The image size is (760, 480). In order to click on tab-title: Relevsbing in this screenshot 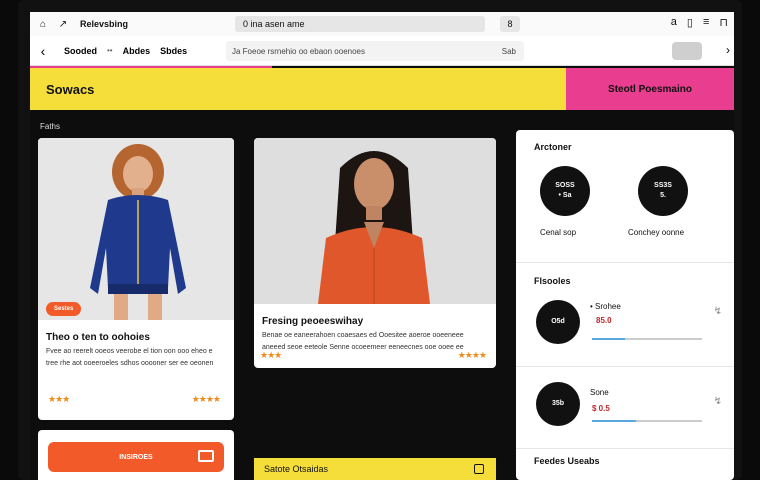, I will do `click(104, 24)`.